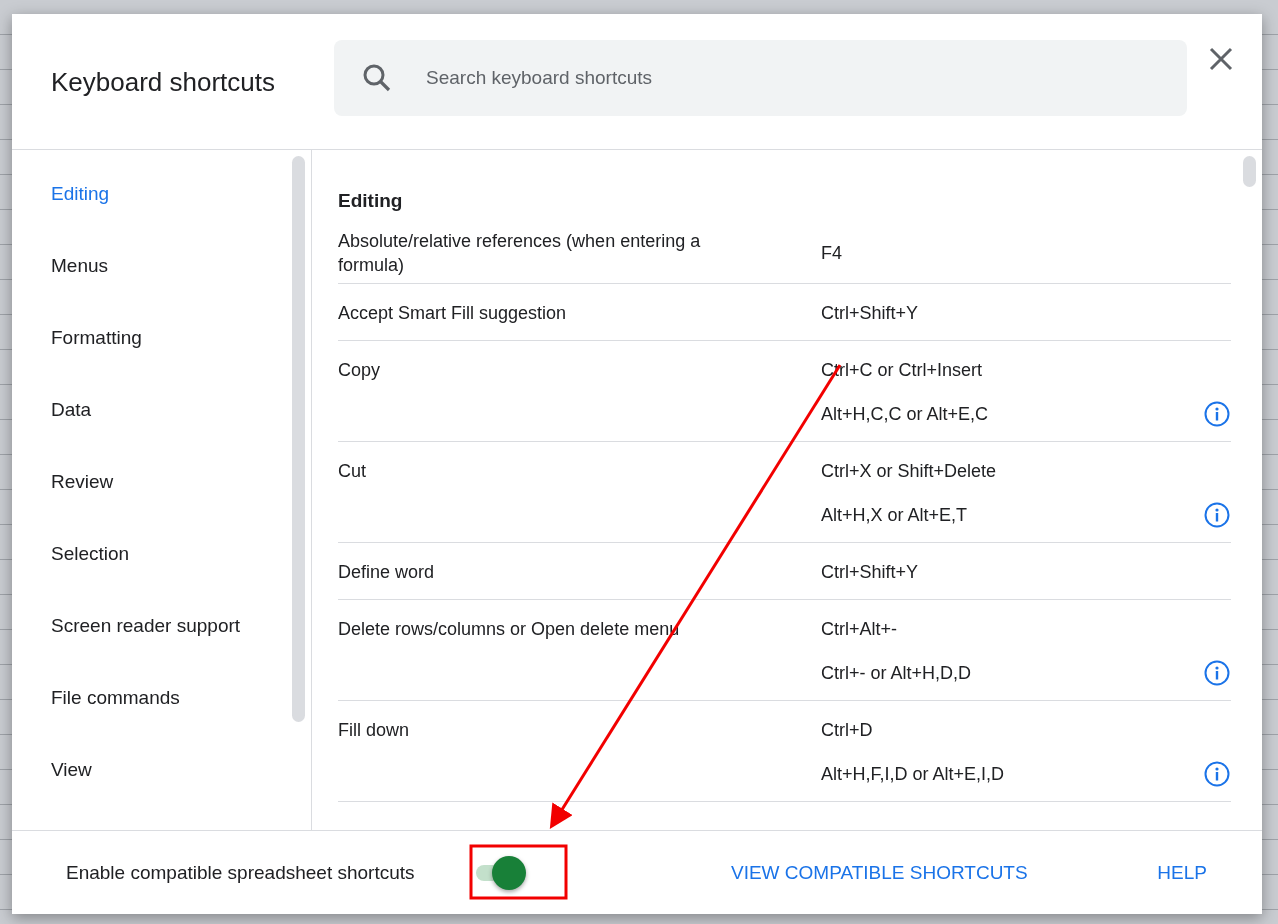  Describe the element at coordinates (453, 313) in the screenshot. I see `shortcut-action: Accept Smart Fill suggestion` at that location.